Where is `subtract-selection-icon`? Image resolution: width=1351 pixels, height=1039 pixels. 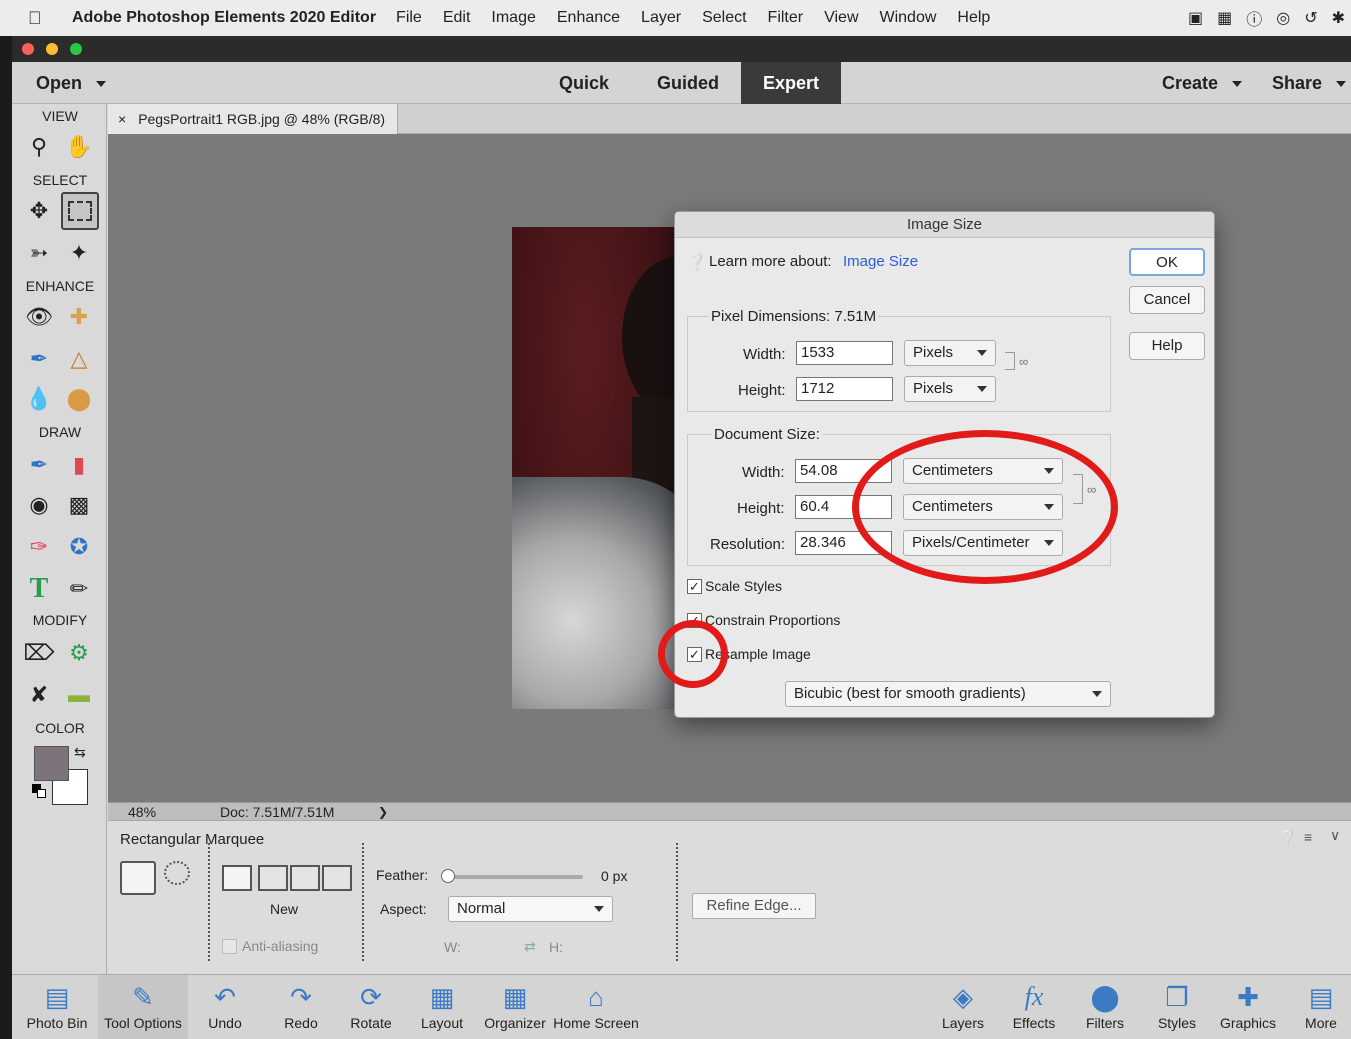
subtract-selection-icon is located at coordinates (305, 878).